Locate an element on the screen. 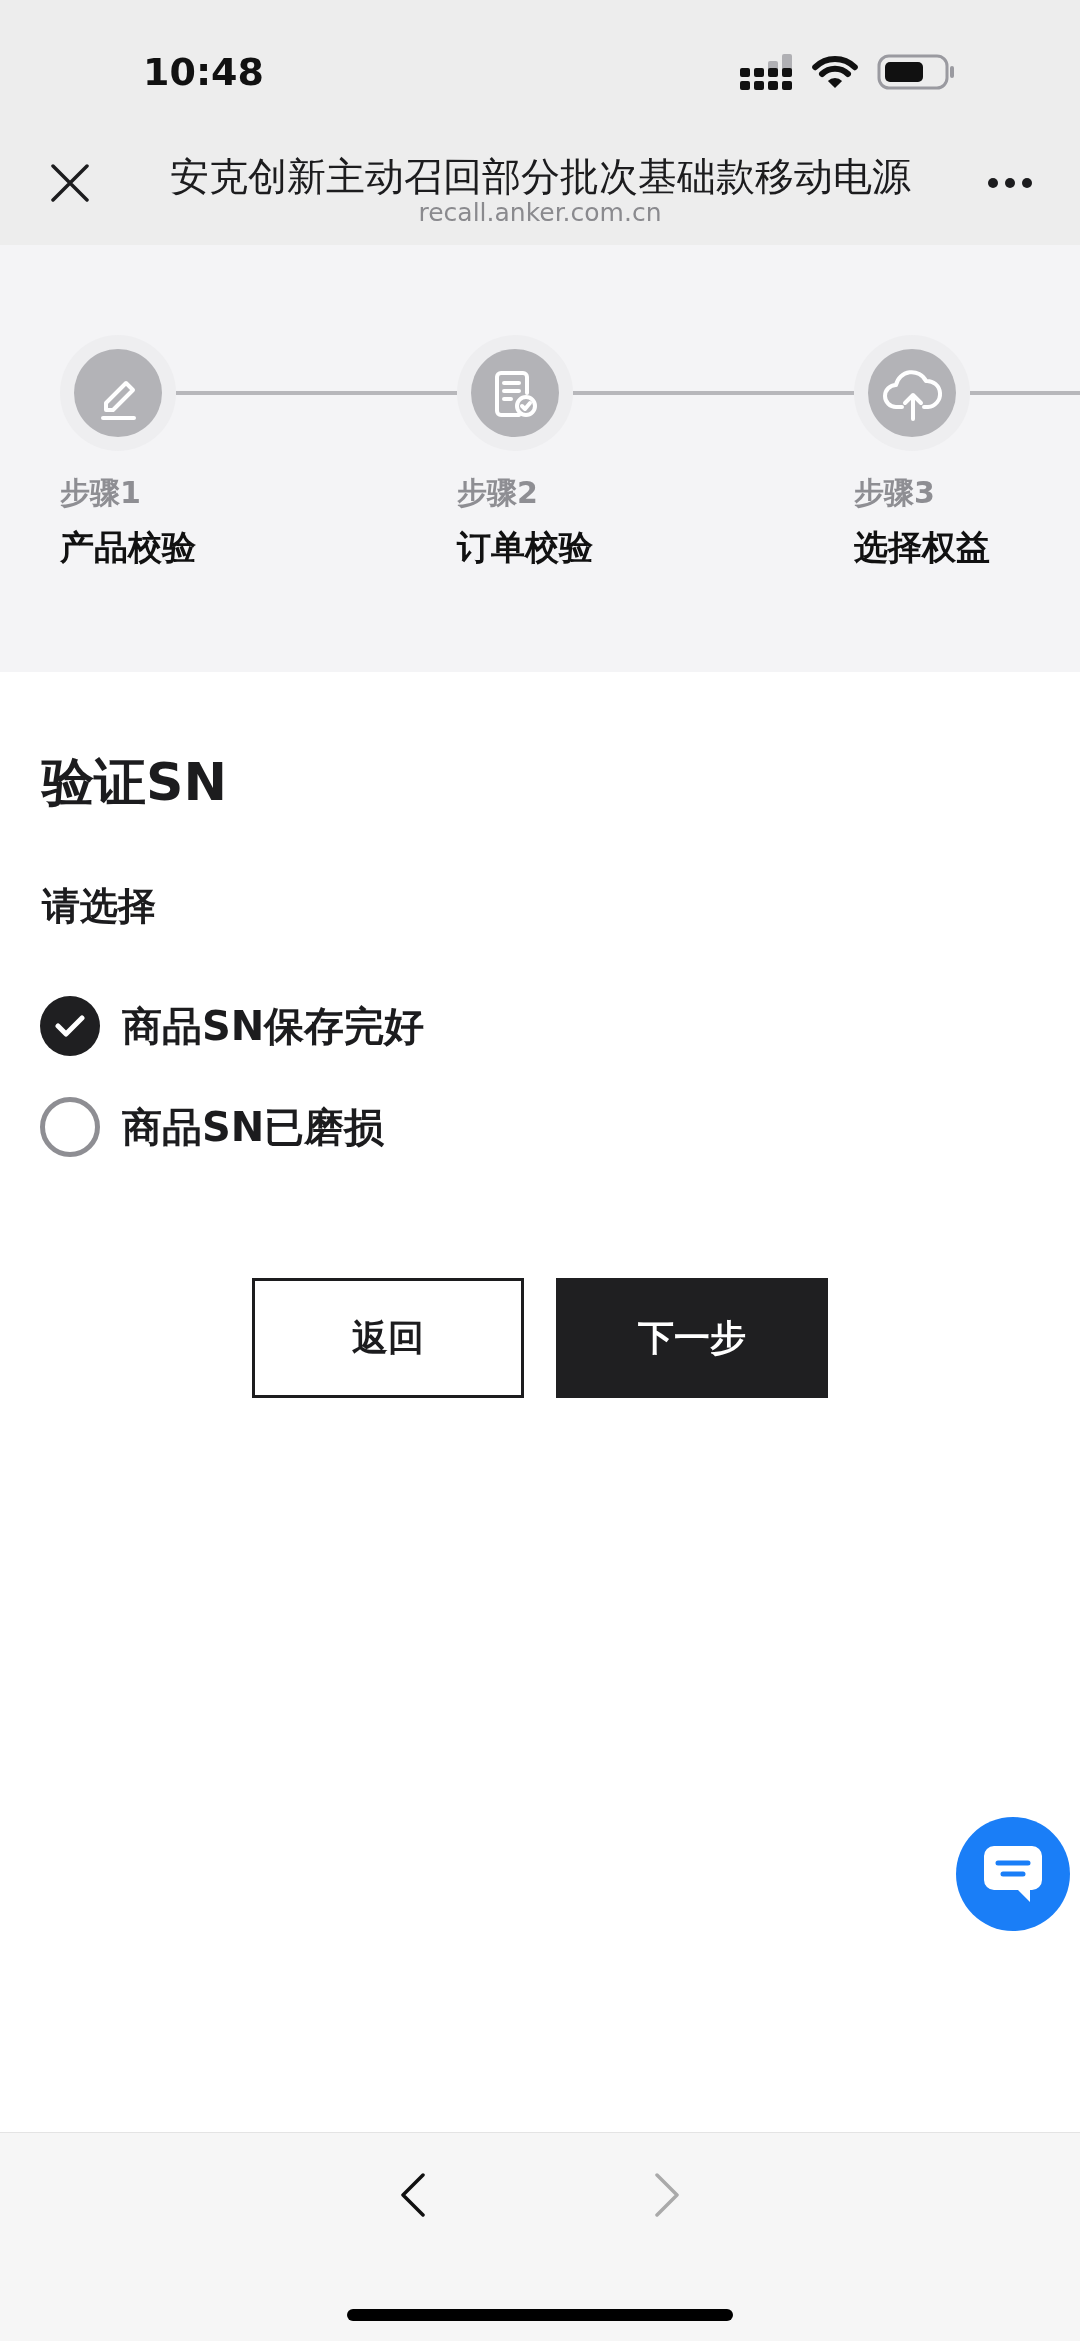  signal-icon is located at coordinates (766, 72).